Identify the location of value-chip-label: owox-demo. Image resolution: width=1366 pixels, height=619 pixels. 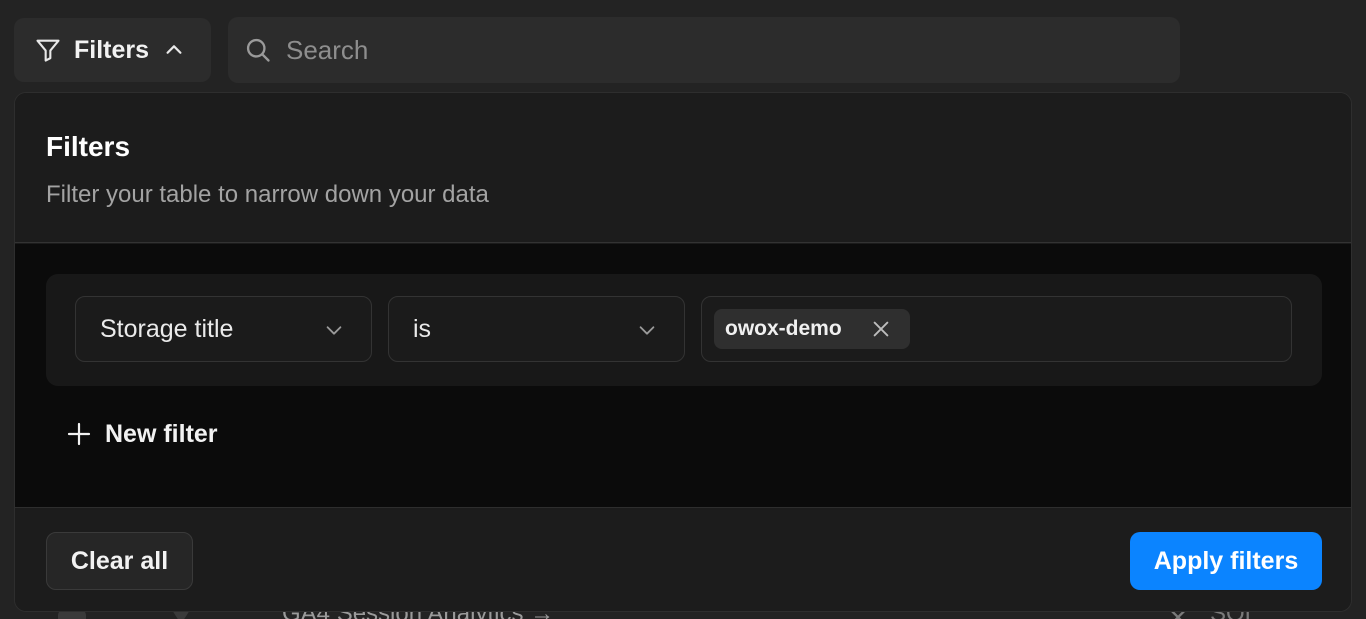
(783, 328).